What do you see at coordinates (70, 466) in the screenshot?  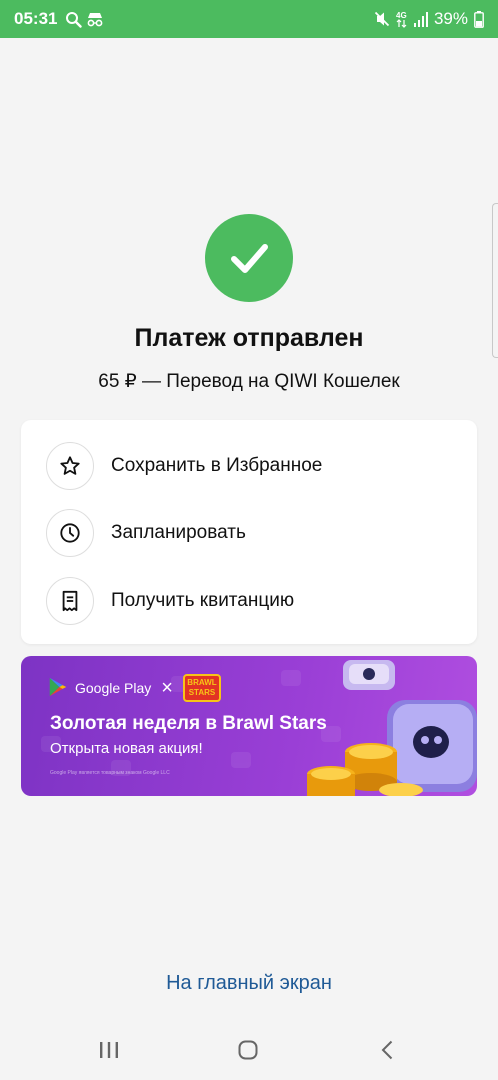 I see `star-icon` at bounding box center [70, 466].